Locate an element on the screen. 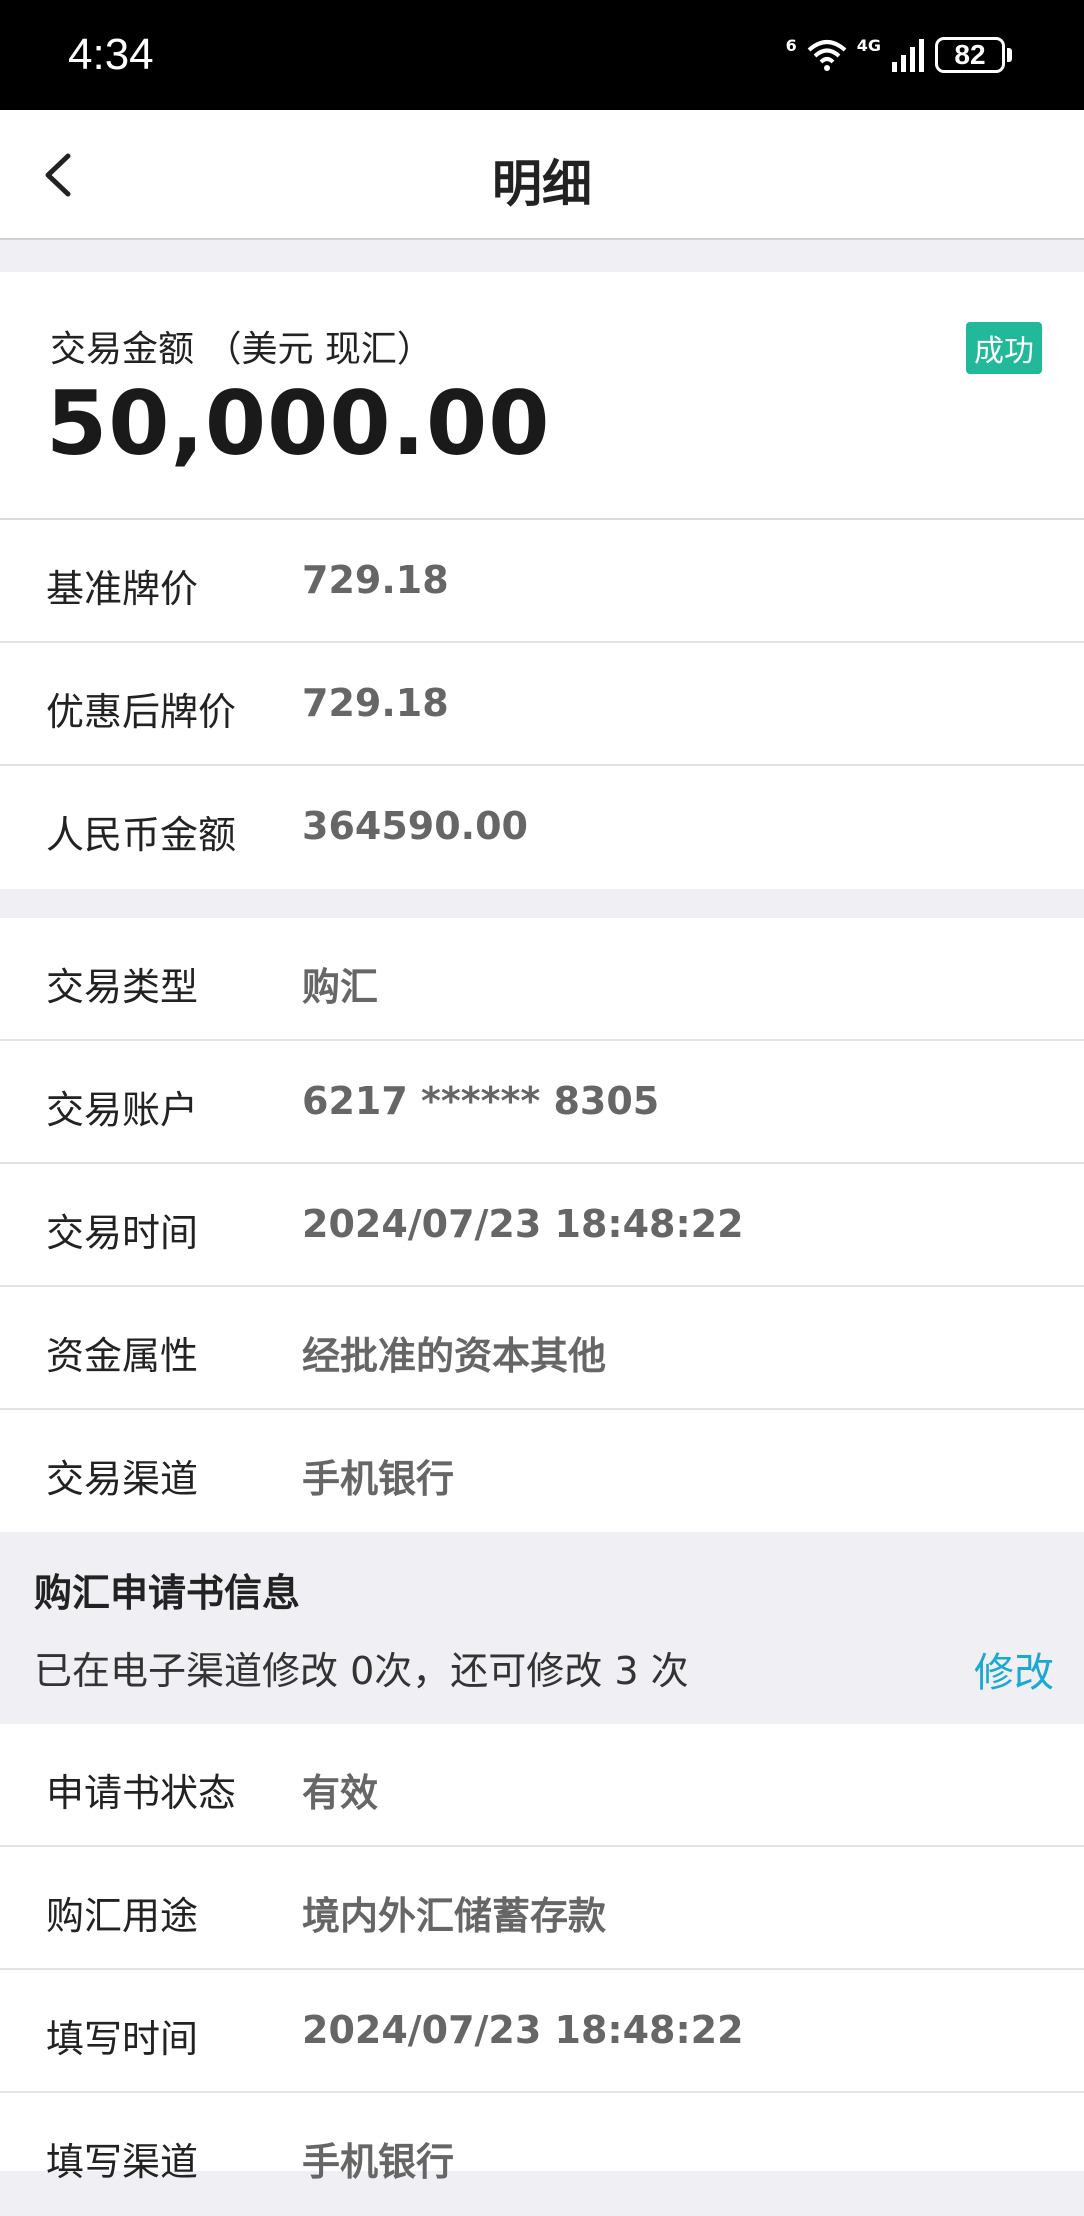 The width and height of the screenshot is (1084, 2216). row-key: 交易类型 is located at coordinates (122, 987).